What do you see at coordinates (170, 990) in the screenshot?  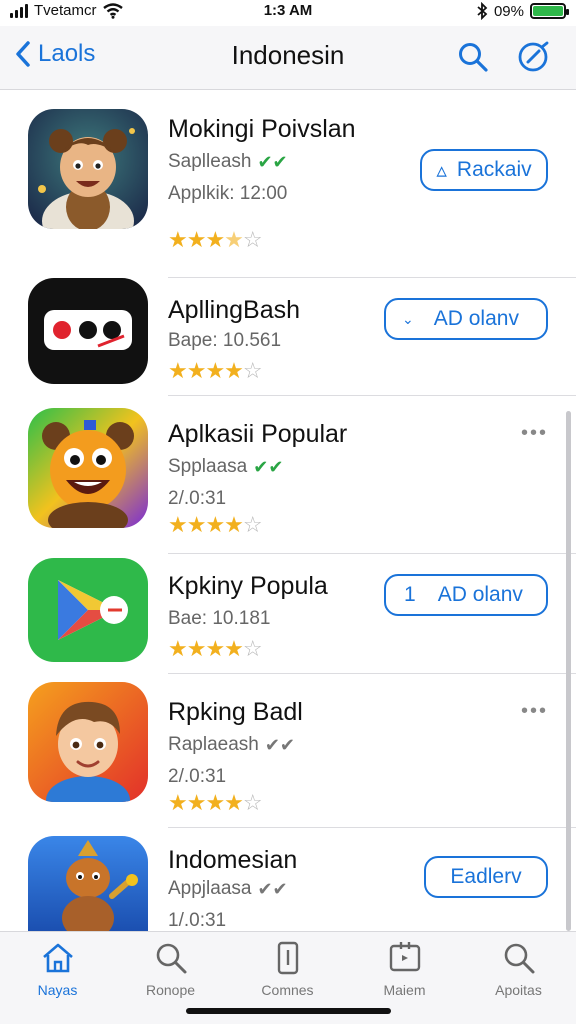 I see `tab-label: Ronope` at bounding box center [170, 990].